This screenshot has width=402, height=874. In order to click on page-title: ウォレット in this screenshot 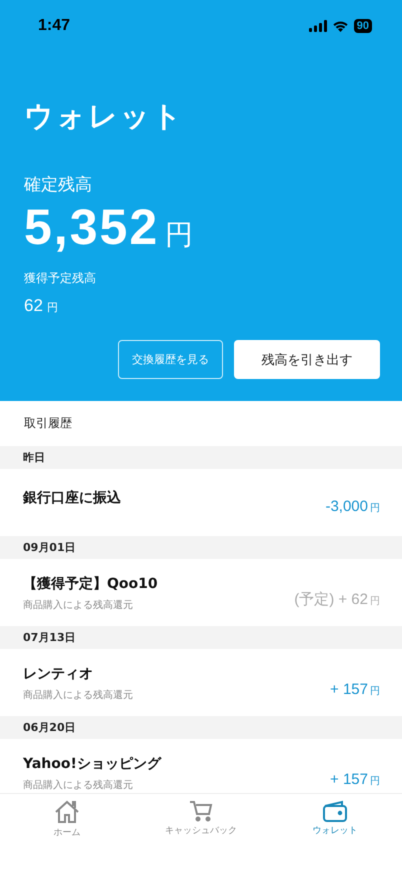, I will do `click(104, 116)`.